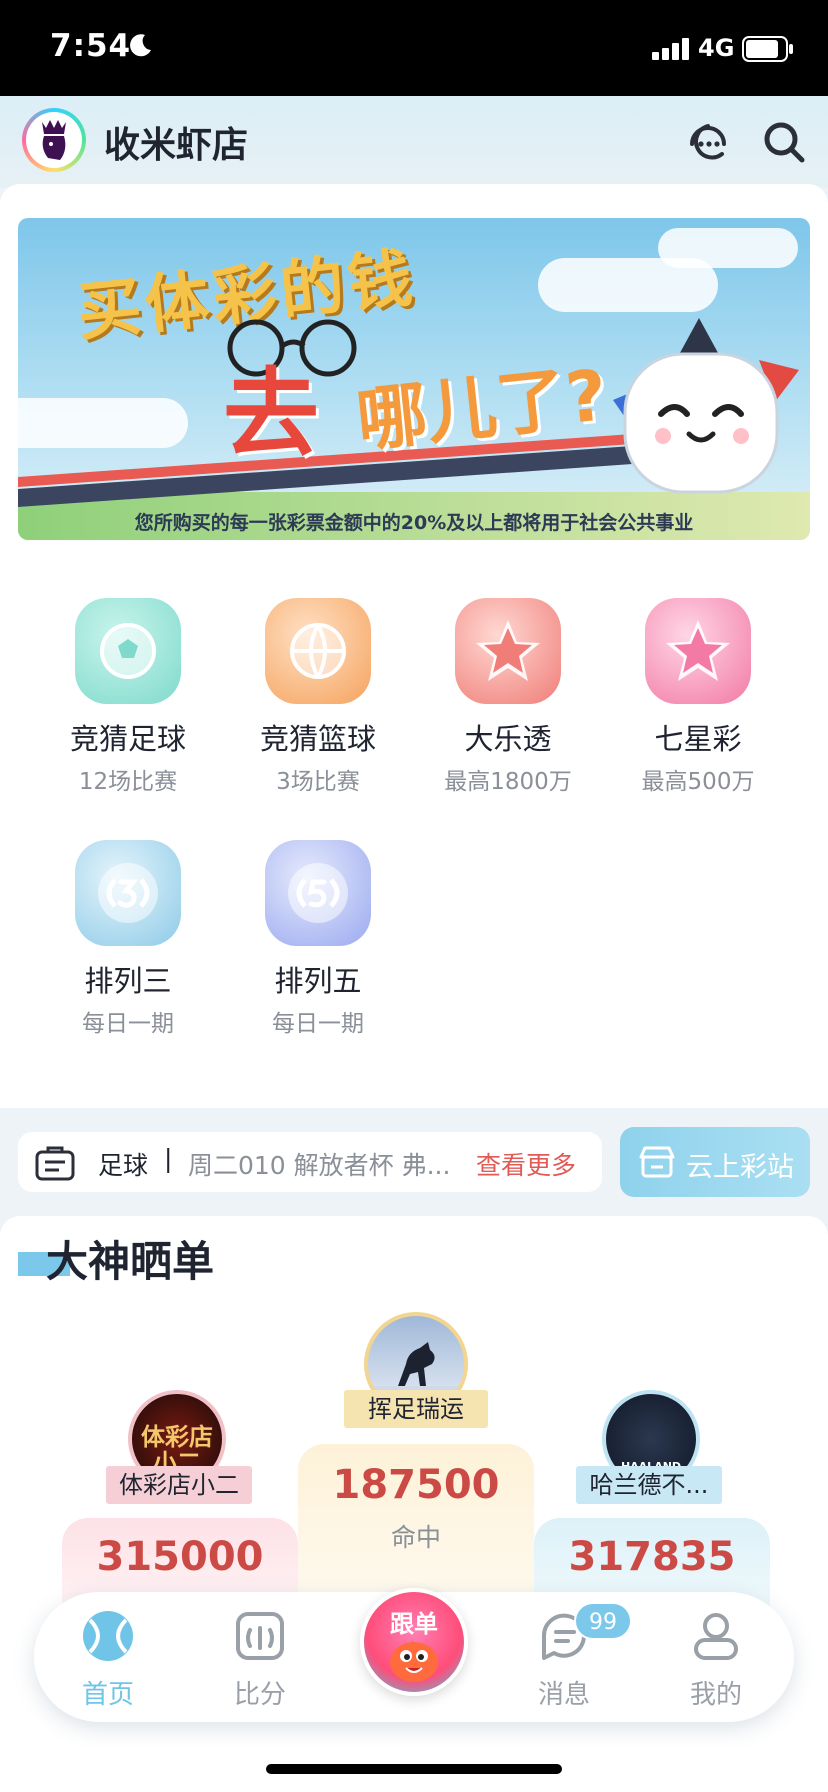  Describe the element at coordinates (508, 782) in the screenshot. I see `category-subtitle: 最高1800万` at that location.